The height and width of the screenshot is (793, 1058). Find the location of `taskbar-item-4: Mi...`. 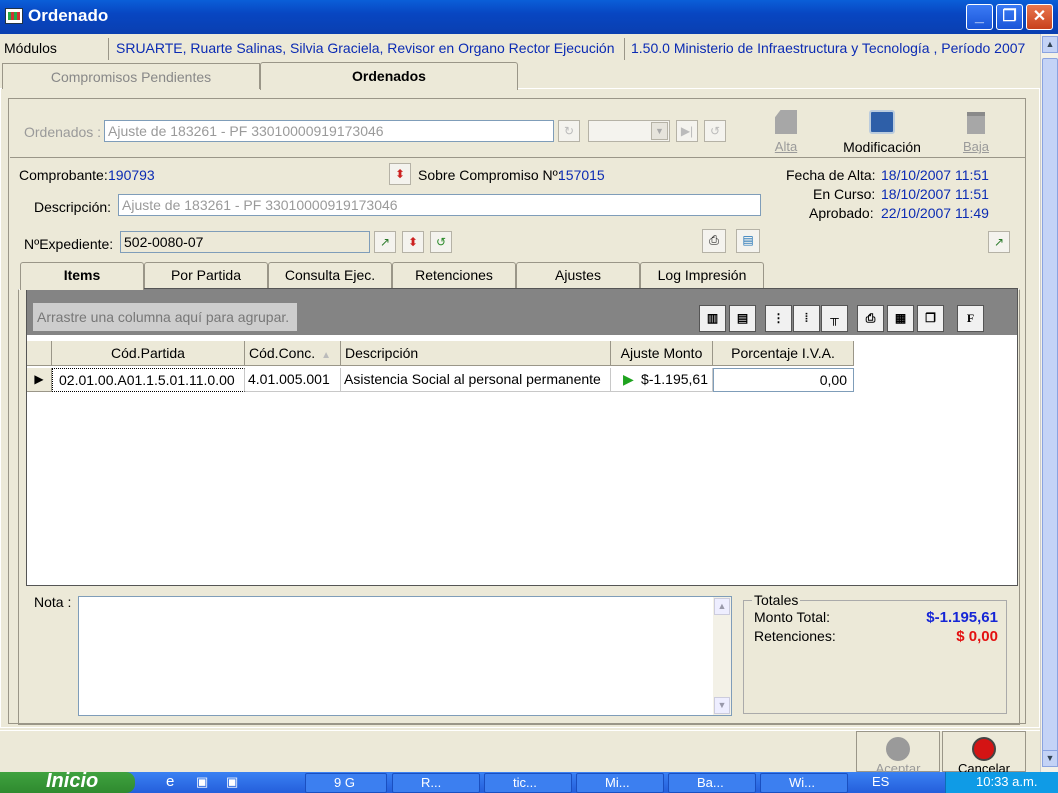

taskbar-item-4: Mi... is located at coordinates (620, 783).